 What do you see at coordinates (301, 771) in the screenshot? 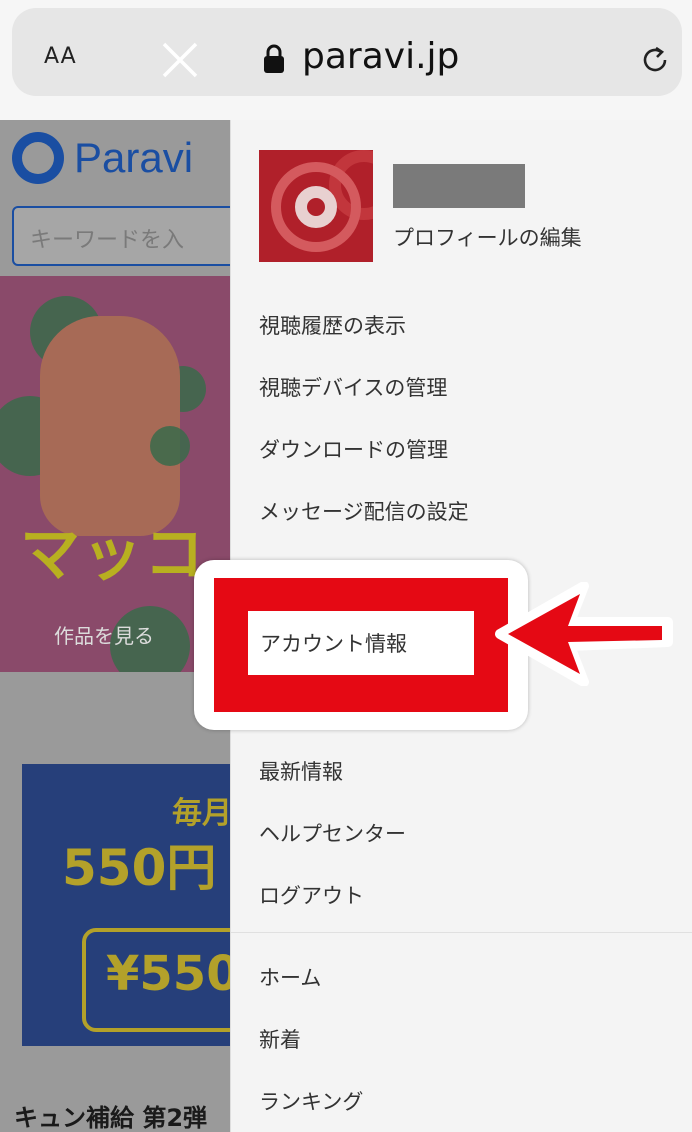
I see `menu-item-news: 最新情報` at bounding box center [301, 771].